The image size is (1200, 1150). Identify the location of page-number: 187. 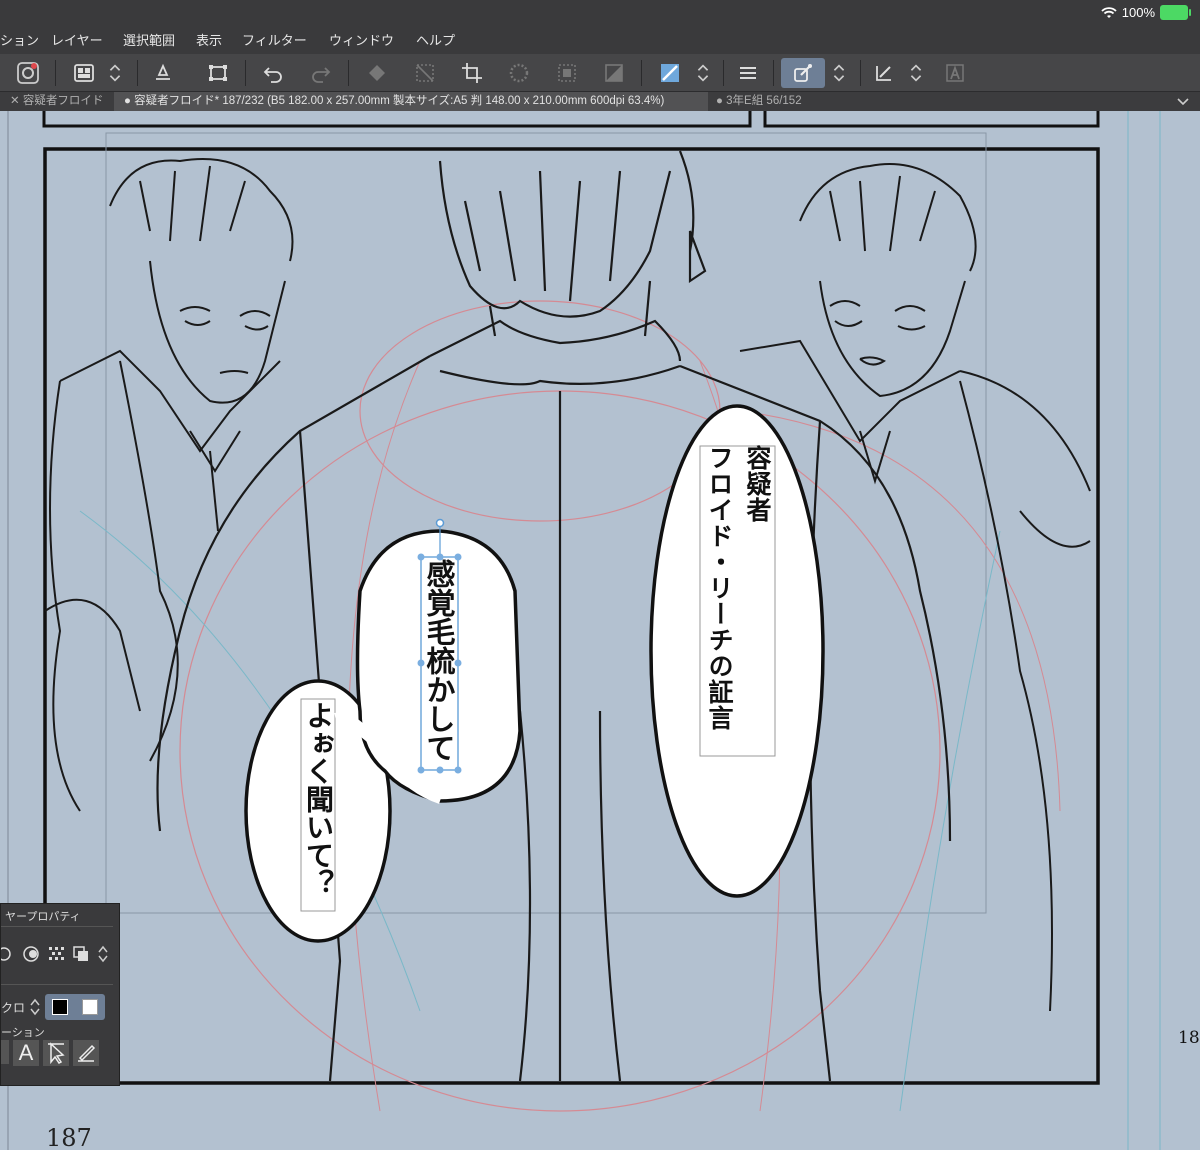
(69, 1137).